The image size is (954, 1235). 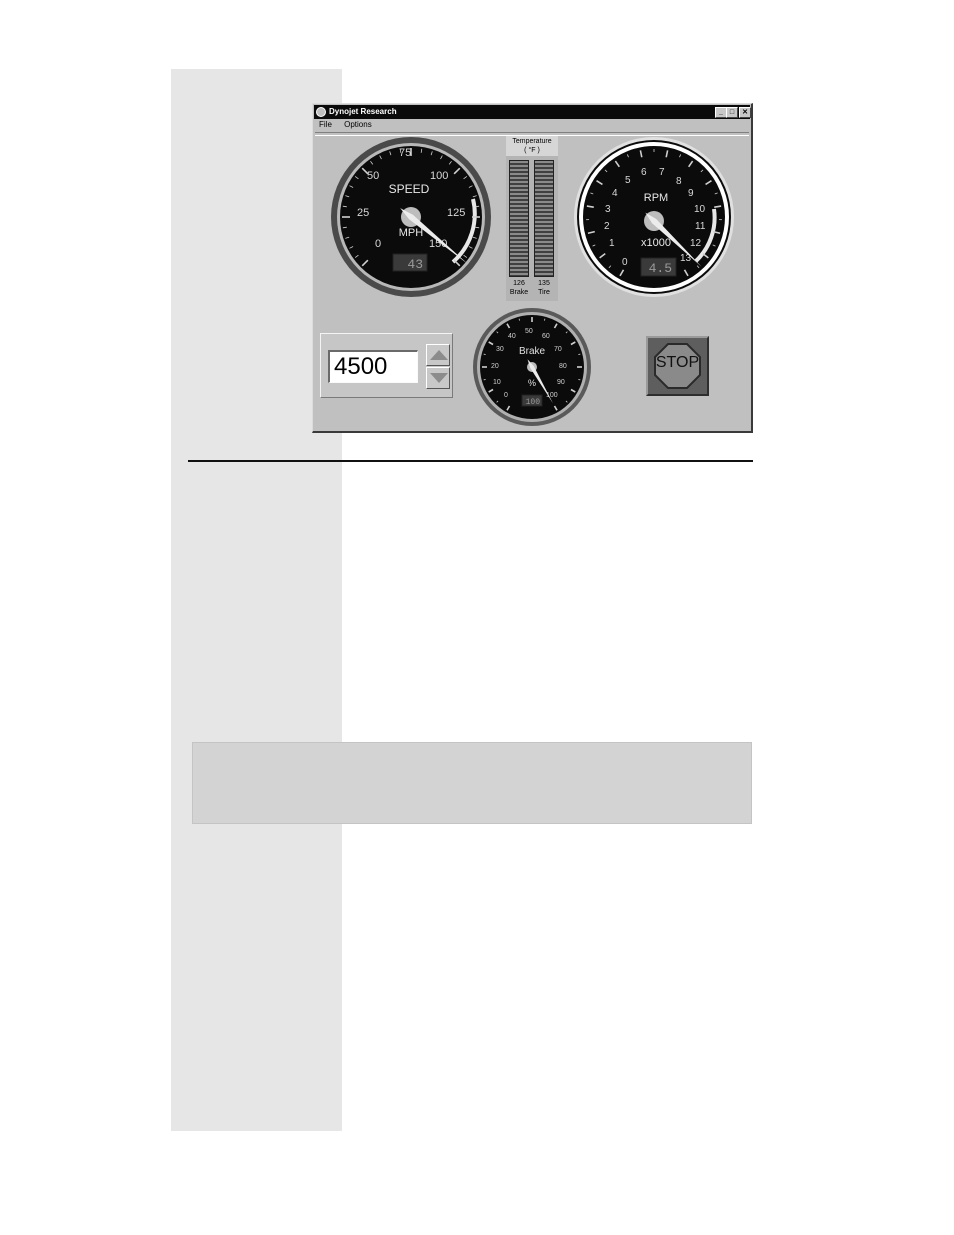 I want to click on rpm-setpoint-input: 4500, so click(x=373, y=366).